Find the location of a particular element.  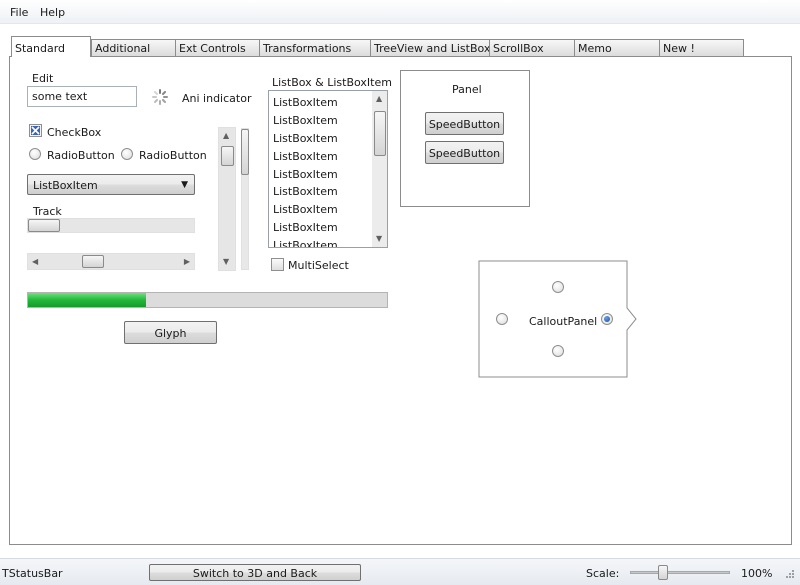

panel: Panel SpeedButton SpeedButton is located at coordinates (465, 138).